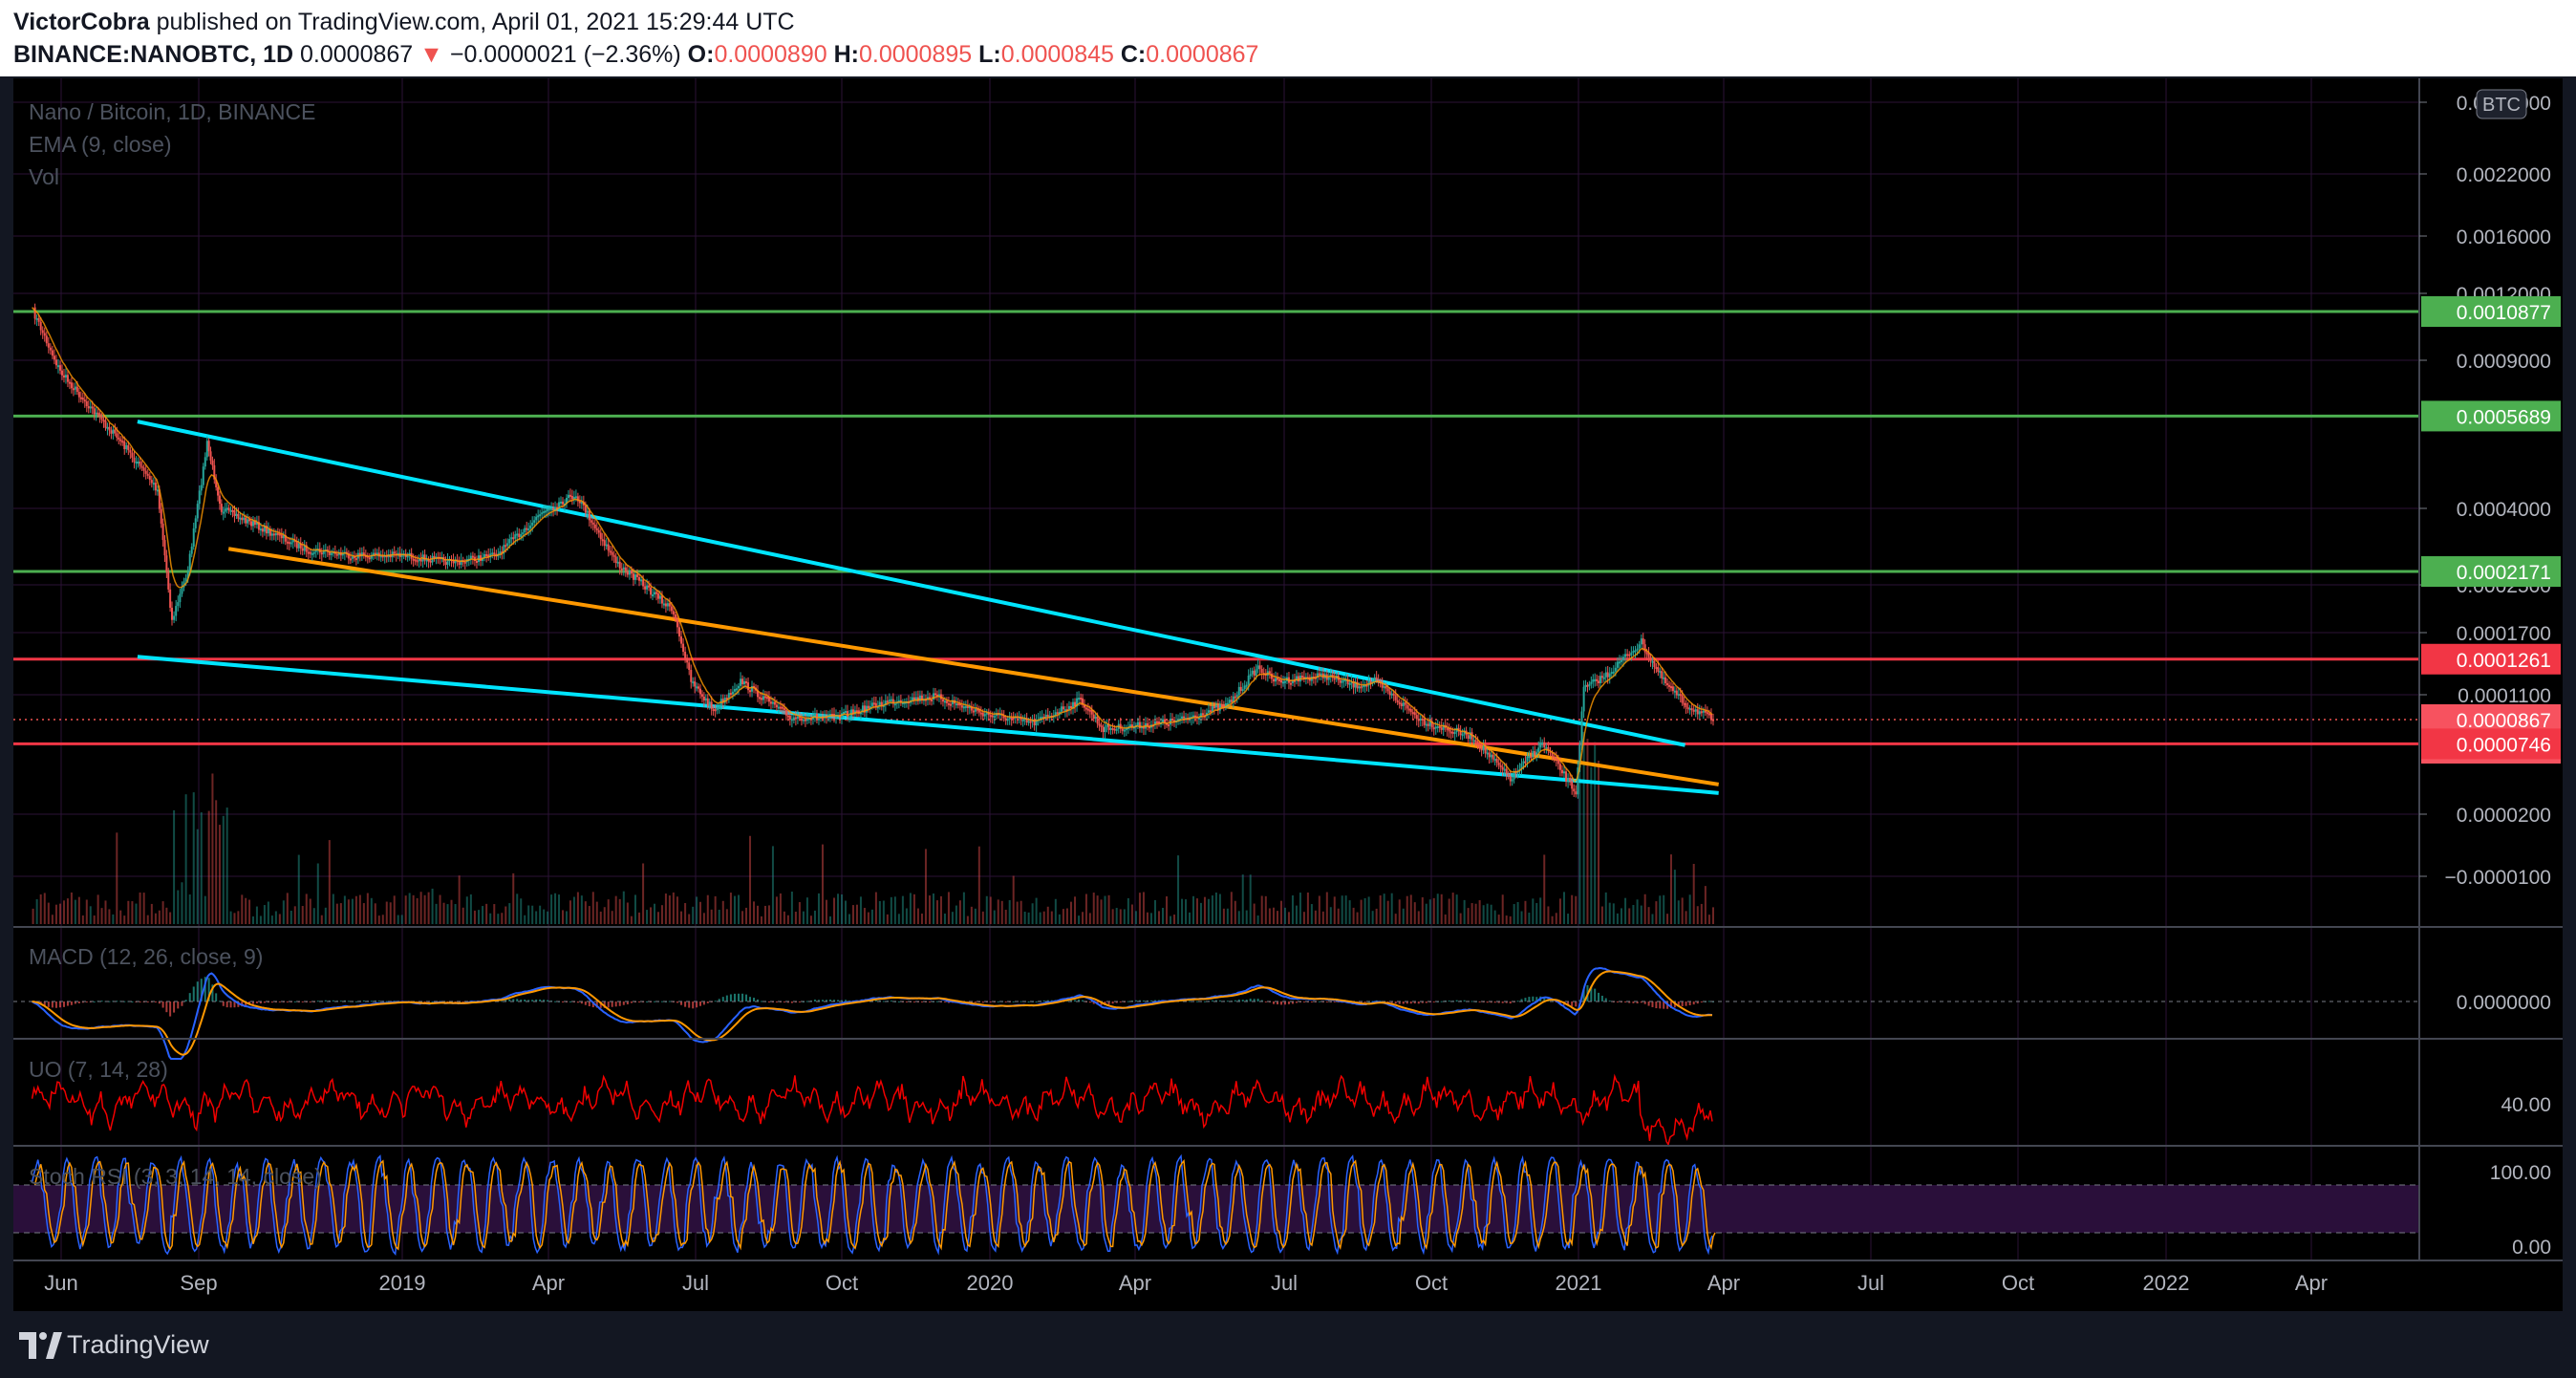  Describe the element at coordinates (100, 145) in the screenshot. I see `ema-legend: EMA (9, close)` at that location.